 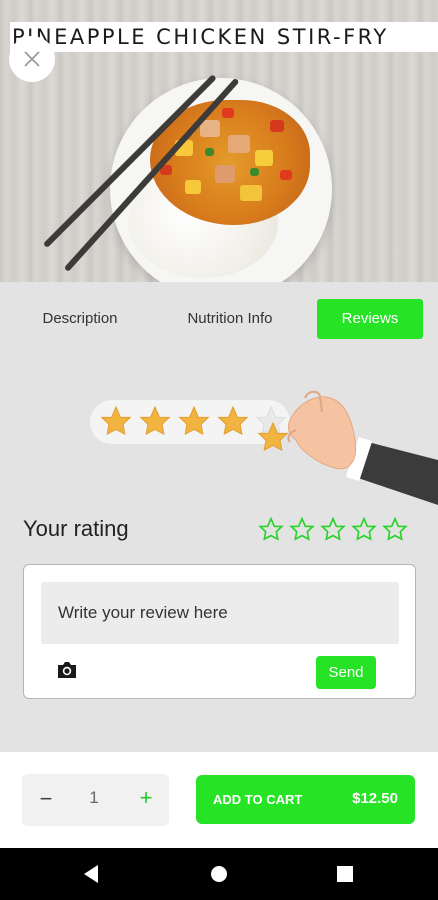 I want to click on add-to-cart-button: ADD TO CART $12.50, so click(x=305, y=799).